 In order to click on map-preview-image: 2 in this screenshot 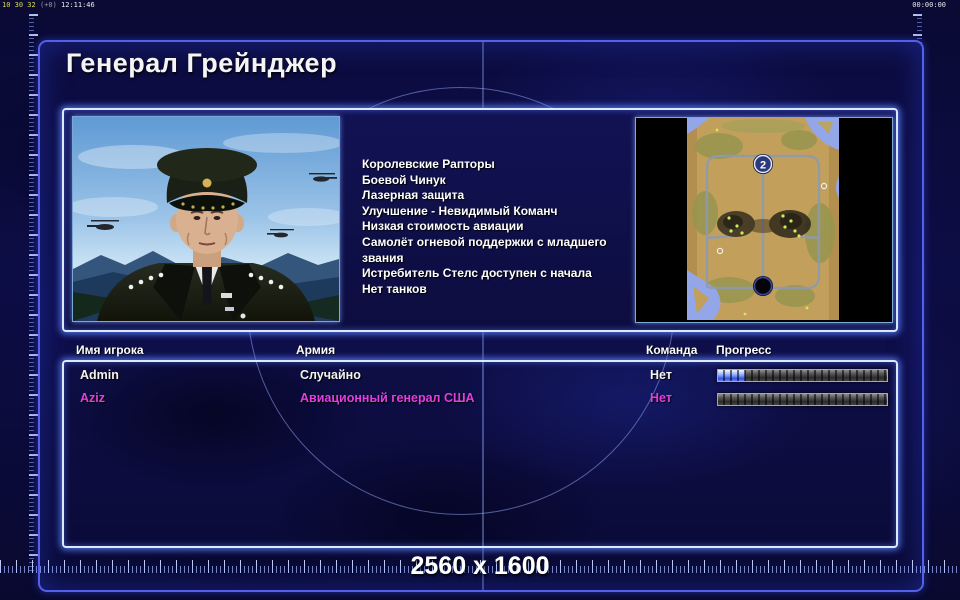, I will do `click(763, 219)`.